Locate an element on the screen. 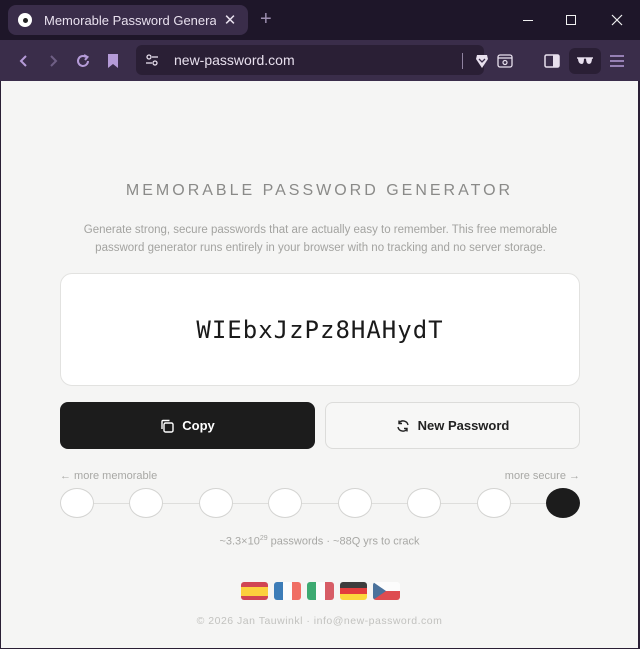 This screenshot has width=640, height=649. more-secure-label: more secure → is located at coordinates (542, 476).